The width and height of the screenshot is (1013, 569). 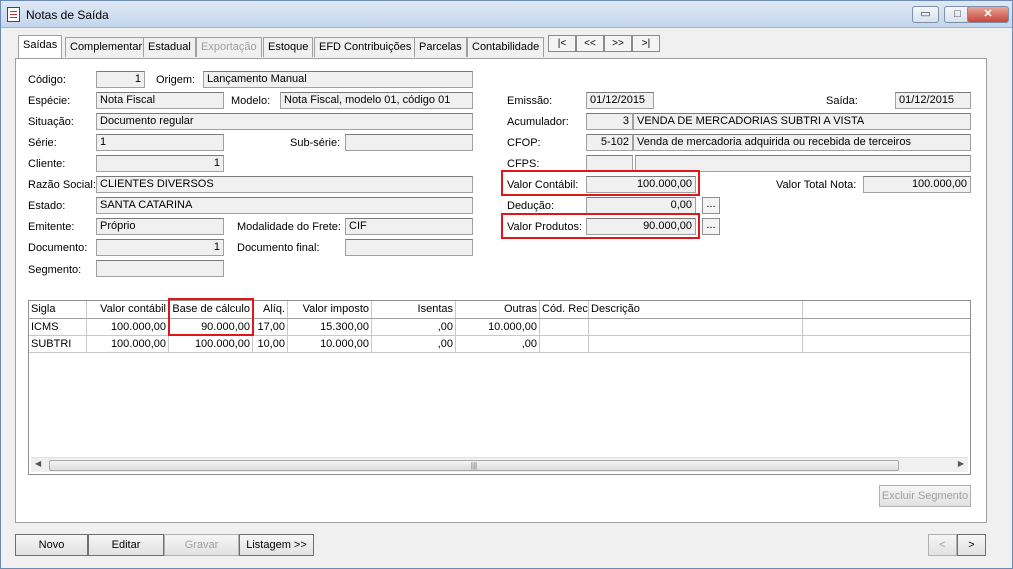 I want to click on scroll-right-icon: ▶, so click(x=961, y=463).